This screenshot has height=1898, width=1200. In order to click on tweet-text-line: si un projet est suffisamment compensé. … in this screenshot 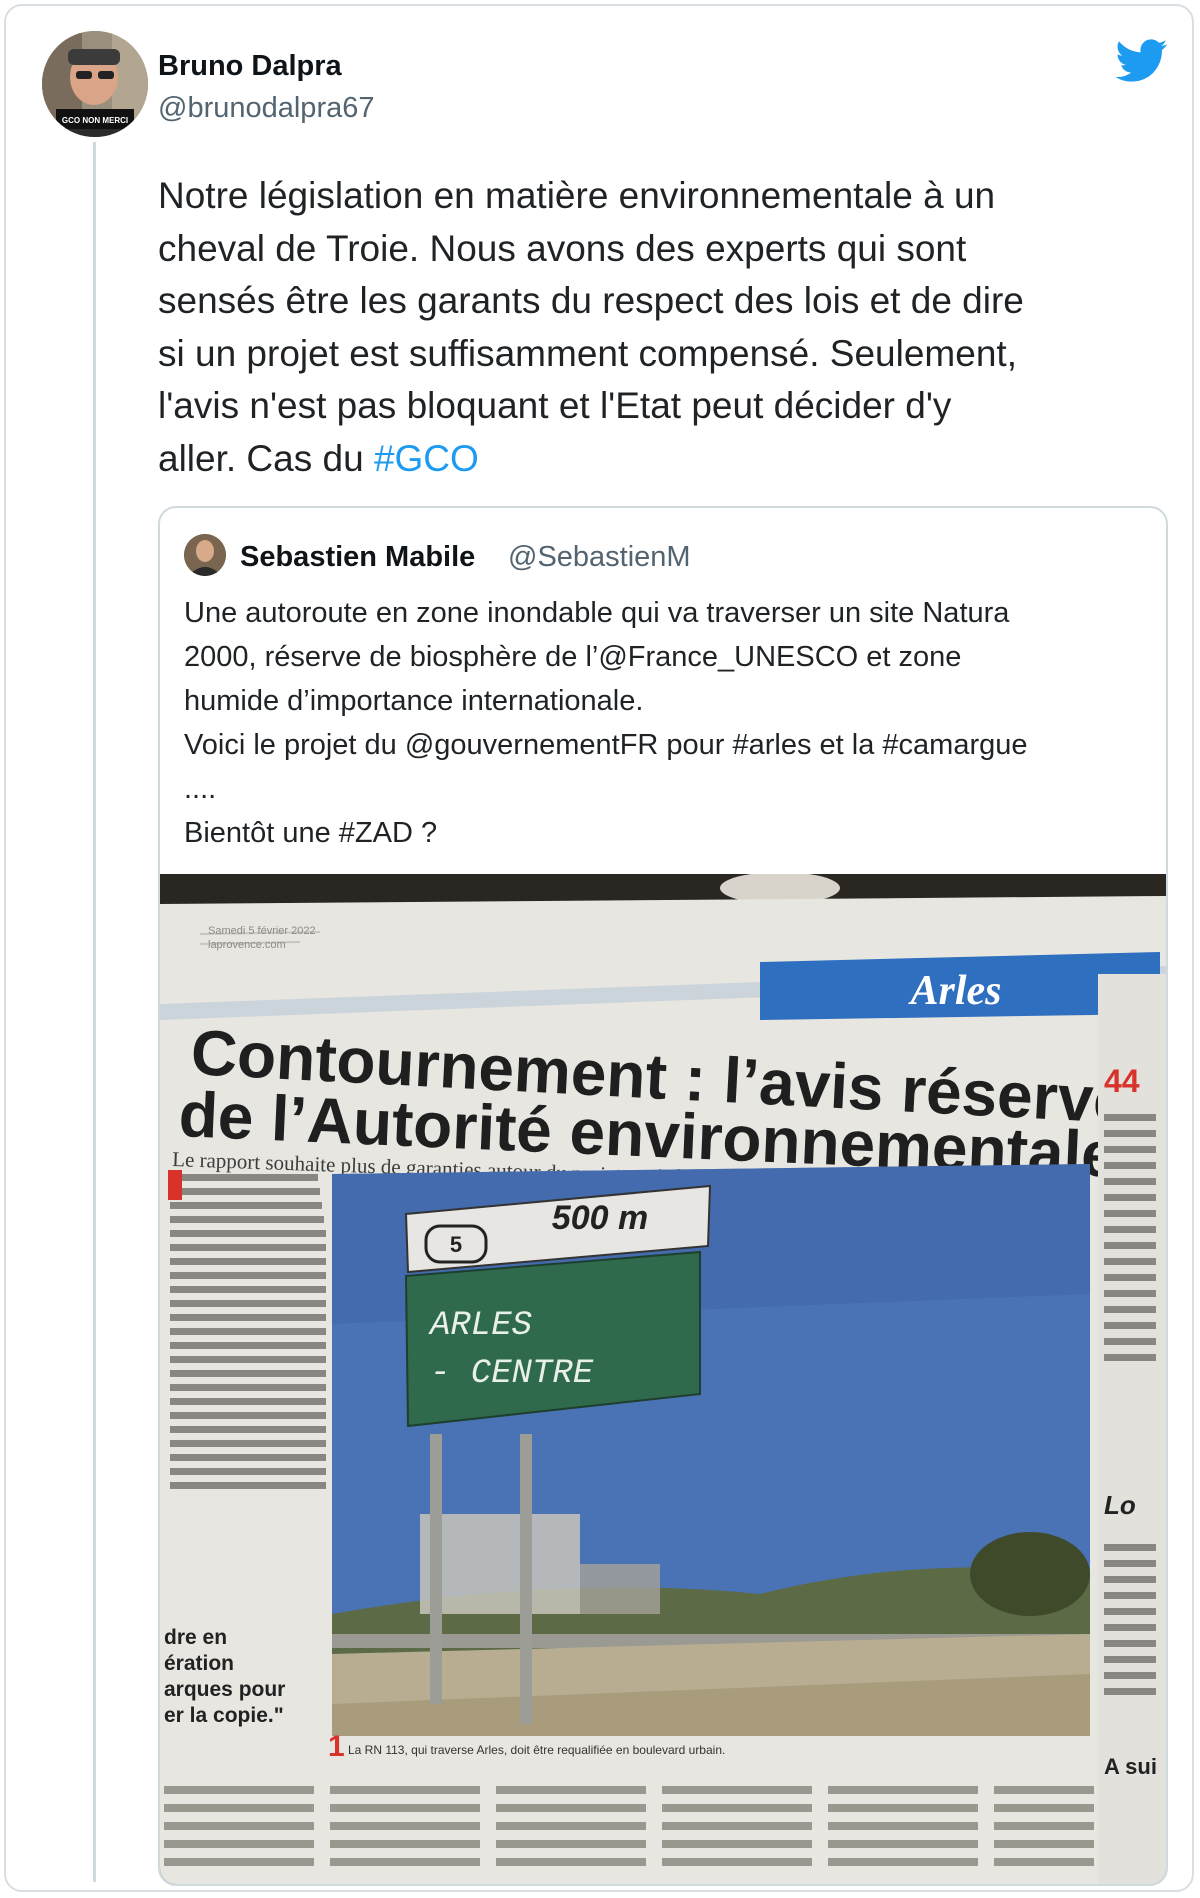, I will do `click(587, 353)`.